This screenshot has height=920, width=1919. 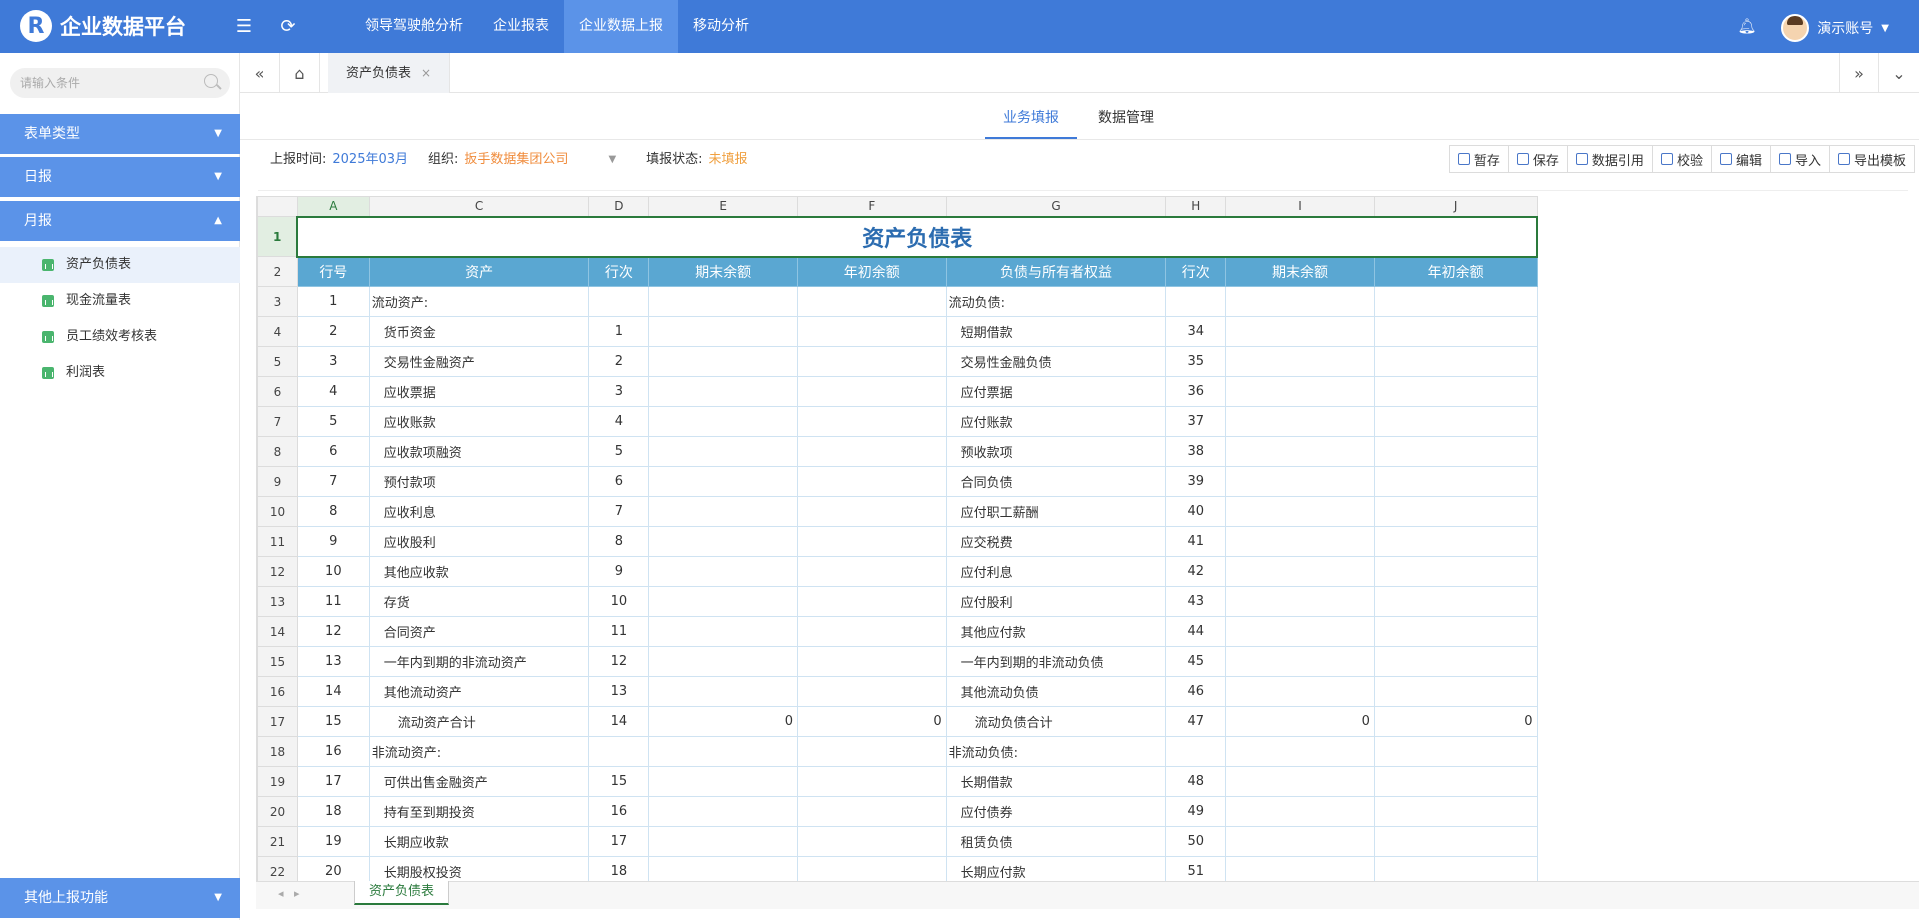 What do you see at coordinates (277, 541) in the screenshot?
I see `row-header: 11` at bounding box center [277, 541].